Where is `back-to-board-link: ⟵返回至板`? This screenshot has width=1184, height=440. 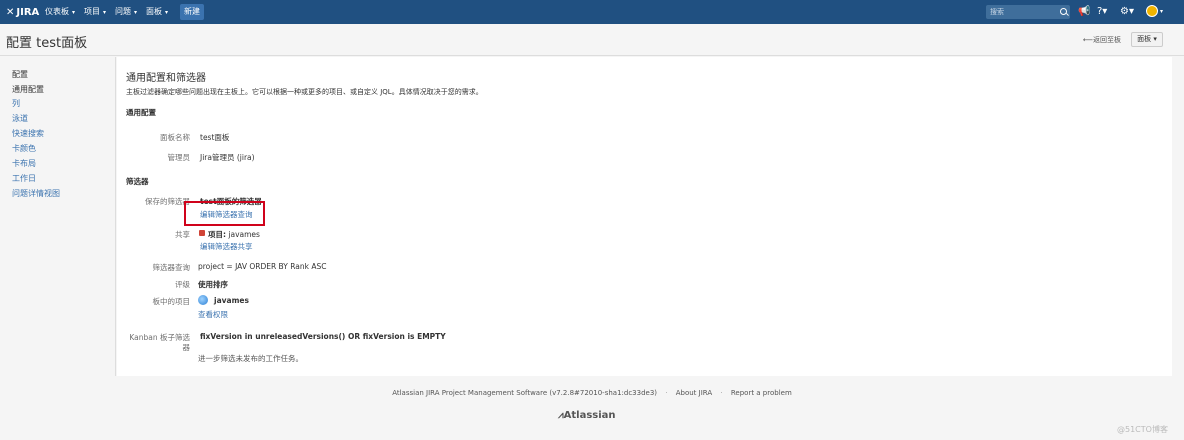 back-to-board-link: ⟵返回至板 is located at coordinates (1102, 40).